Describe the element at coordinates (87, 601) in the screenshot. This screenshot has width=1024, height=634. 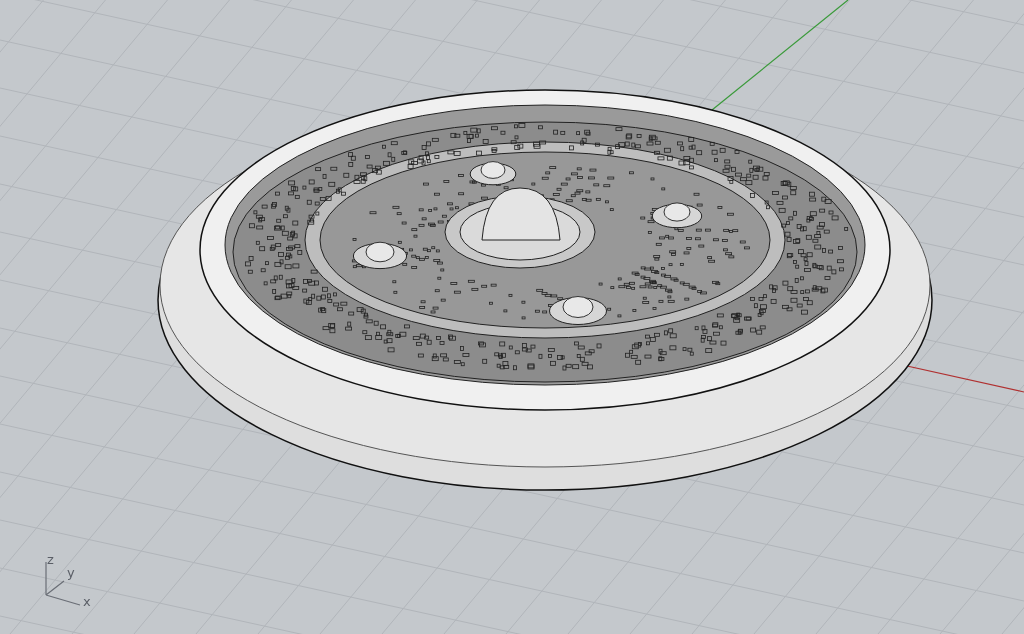
I see `axis-label: x` at that location.